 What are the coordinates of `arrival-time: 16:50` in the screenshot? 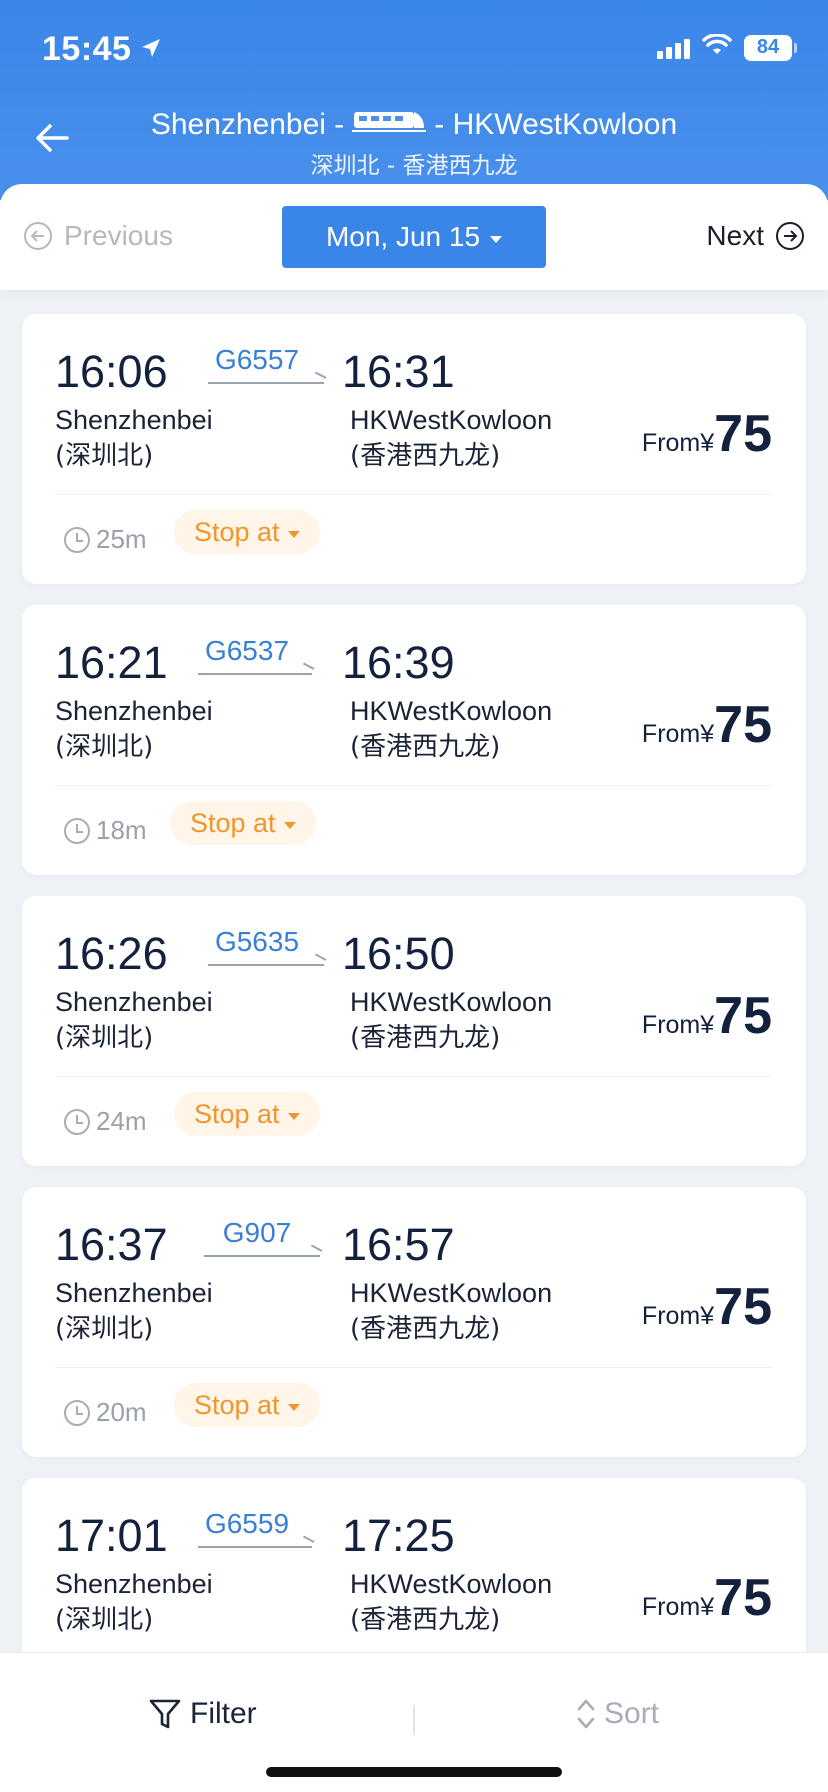 It's located at (398, 953).